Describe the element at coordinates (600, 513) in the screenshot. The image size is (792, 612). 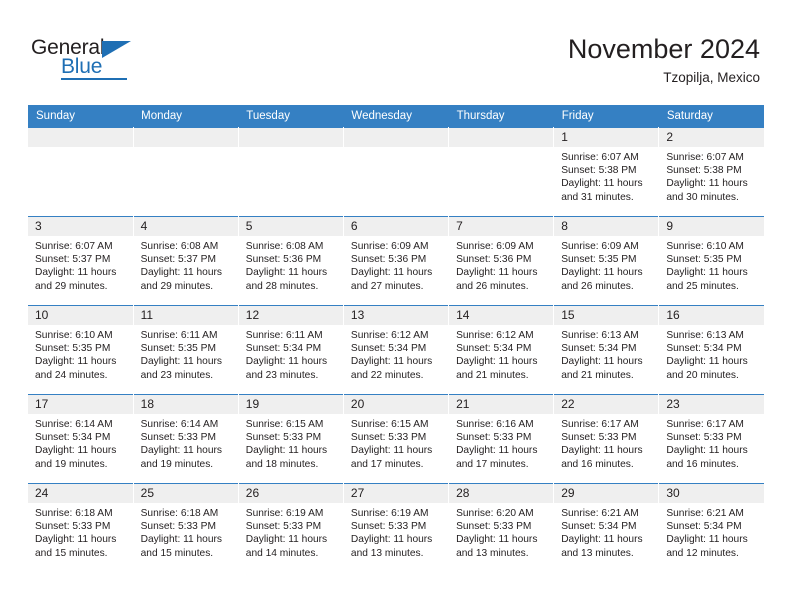
I see `sunrise-text: Sunrise: 6:21 AM` at that location.